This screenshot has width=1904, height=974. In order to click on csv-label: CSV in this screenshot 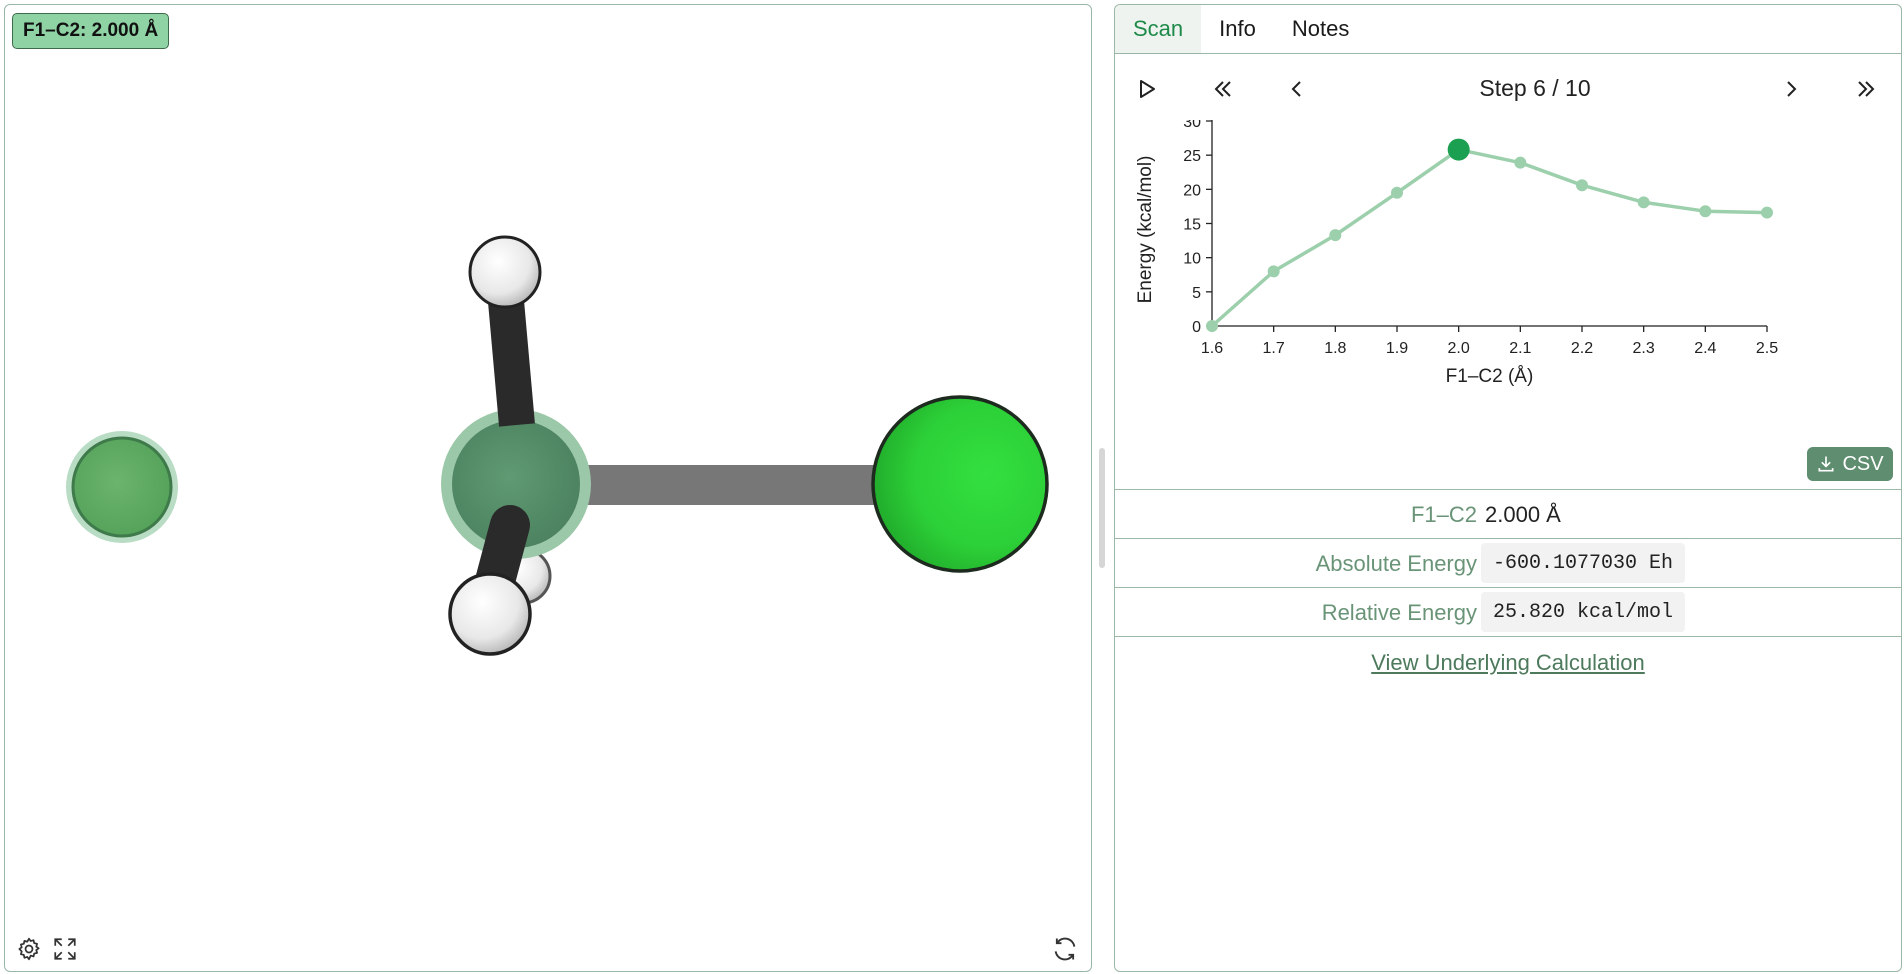, I will do `click(1863, 463)`.